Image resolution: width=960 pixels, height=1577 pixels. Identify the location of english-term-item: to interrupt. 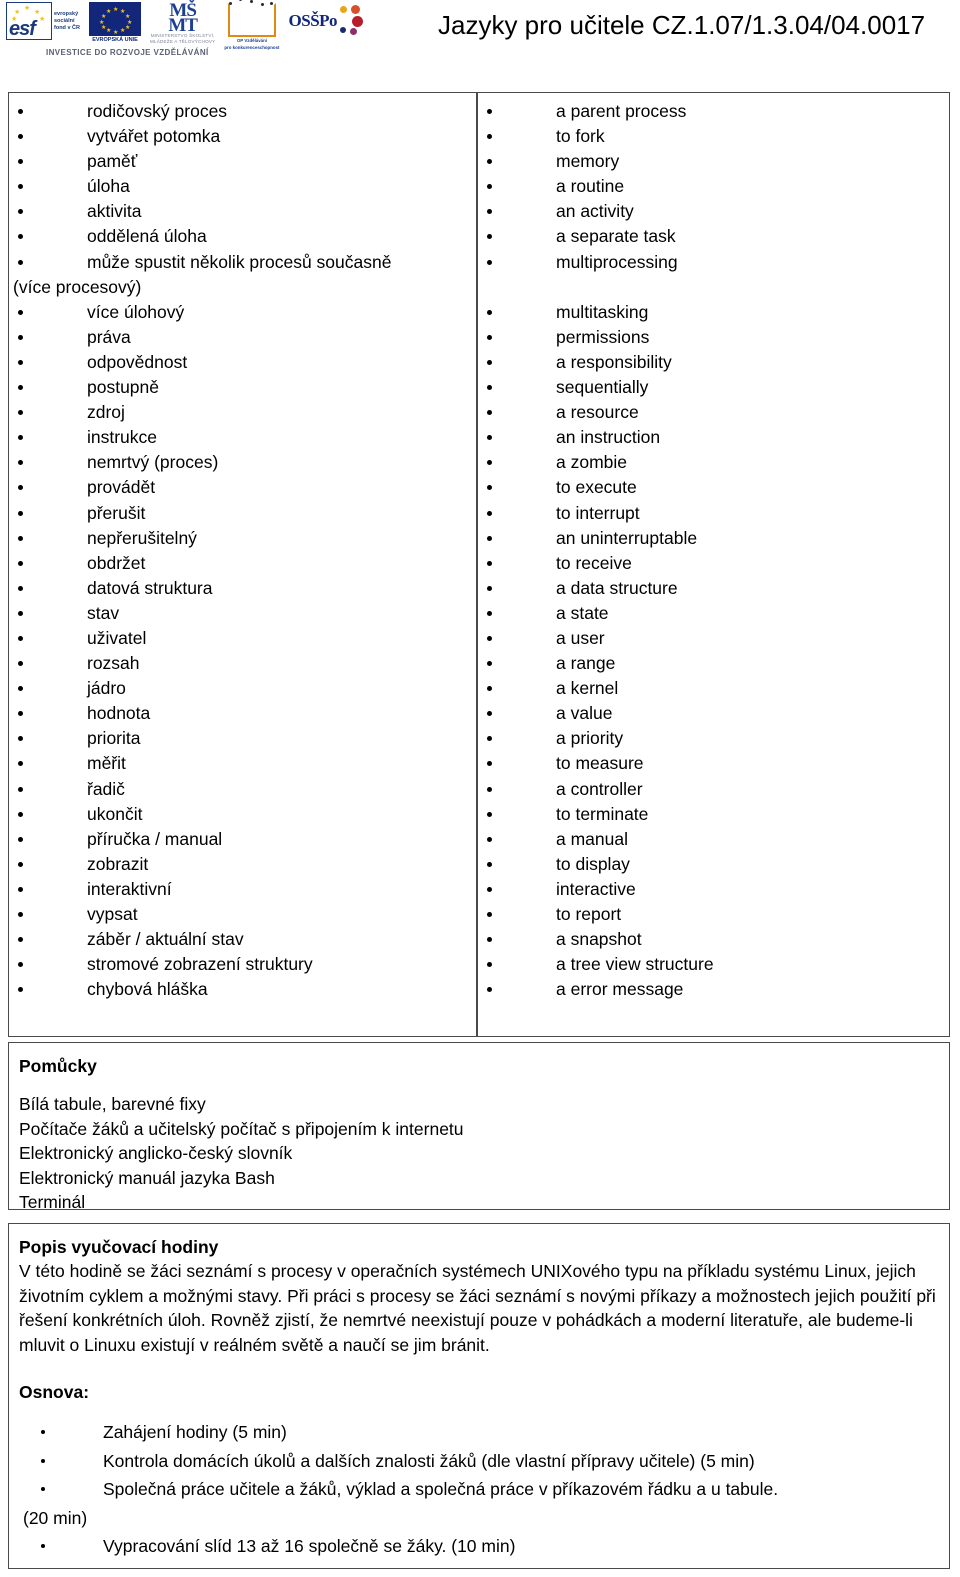
(713, 513).